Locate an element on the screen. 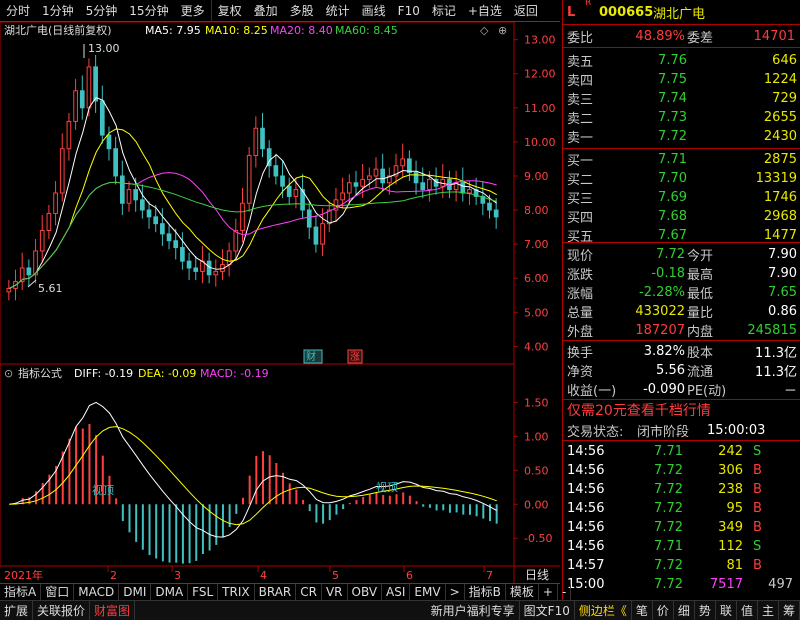 Image resolution: width=800 pixels, height=620 pixels. tick-price: 7.72 is located at coordinates (668, 527).